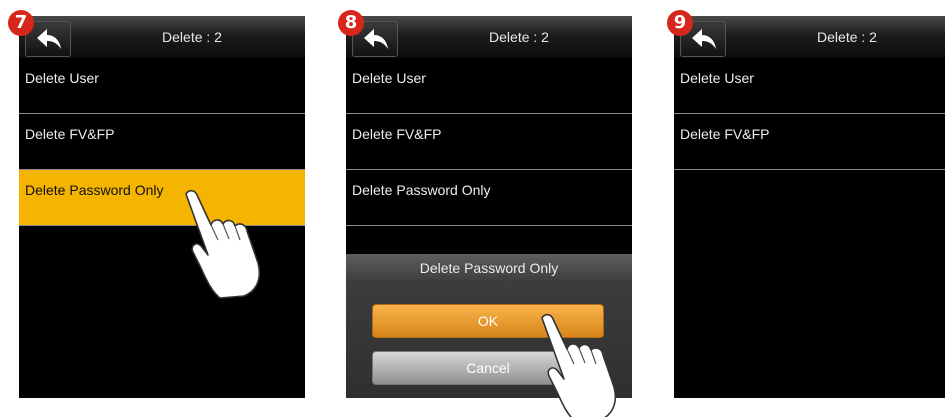 The height and width of the screenshot is (417, 945). Describe the element at coordinates (680, 23) in the screenshot. I see `step-9-badge: 9` at that location.